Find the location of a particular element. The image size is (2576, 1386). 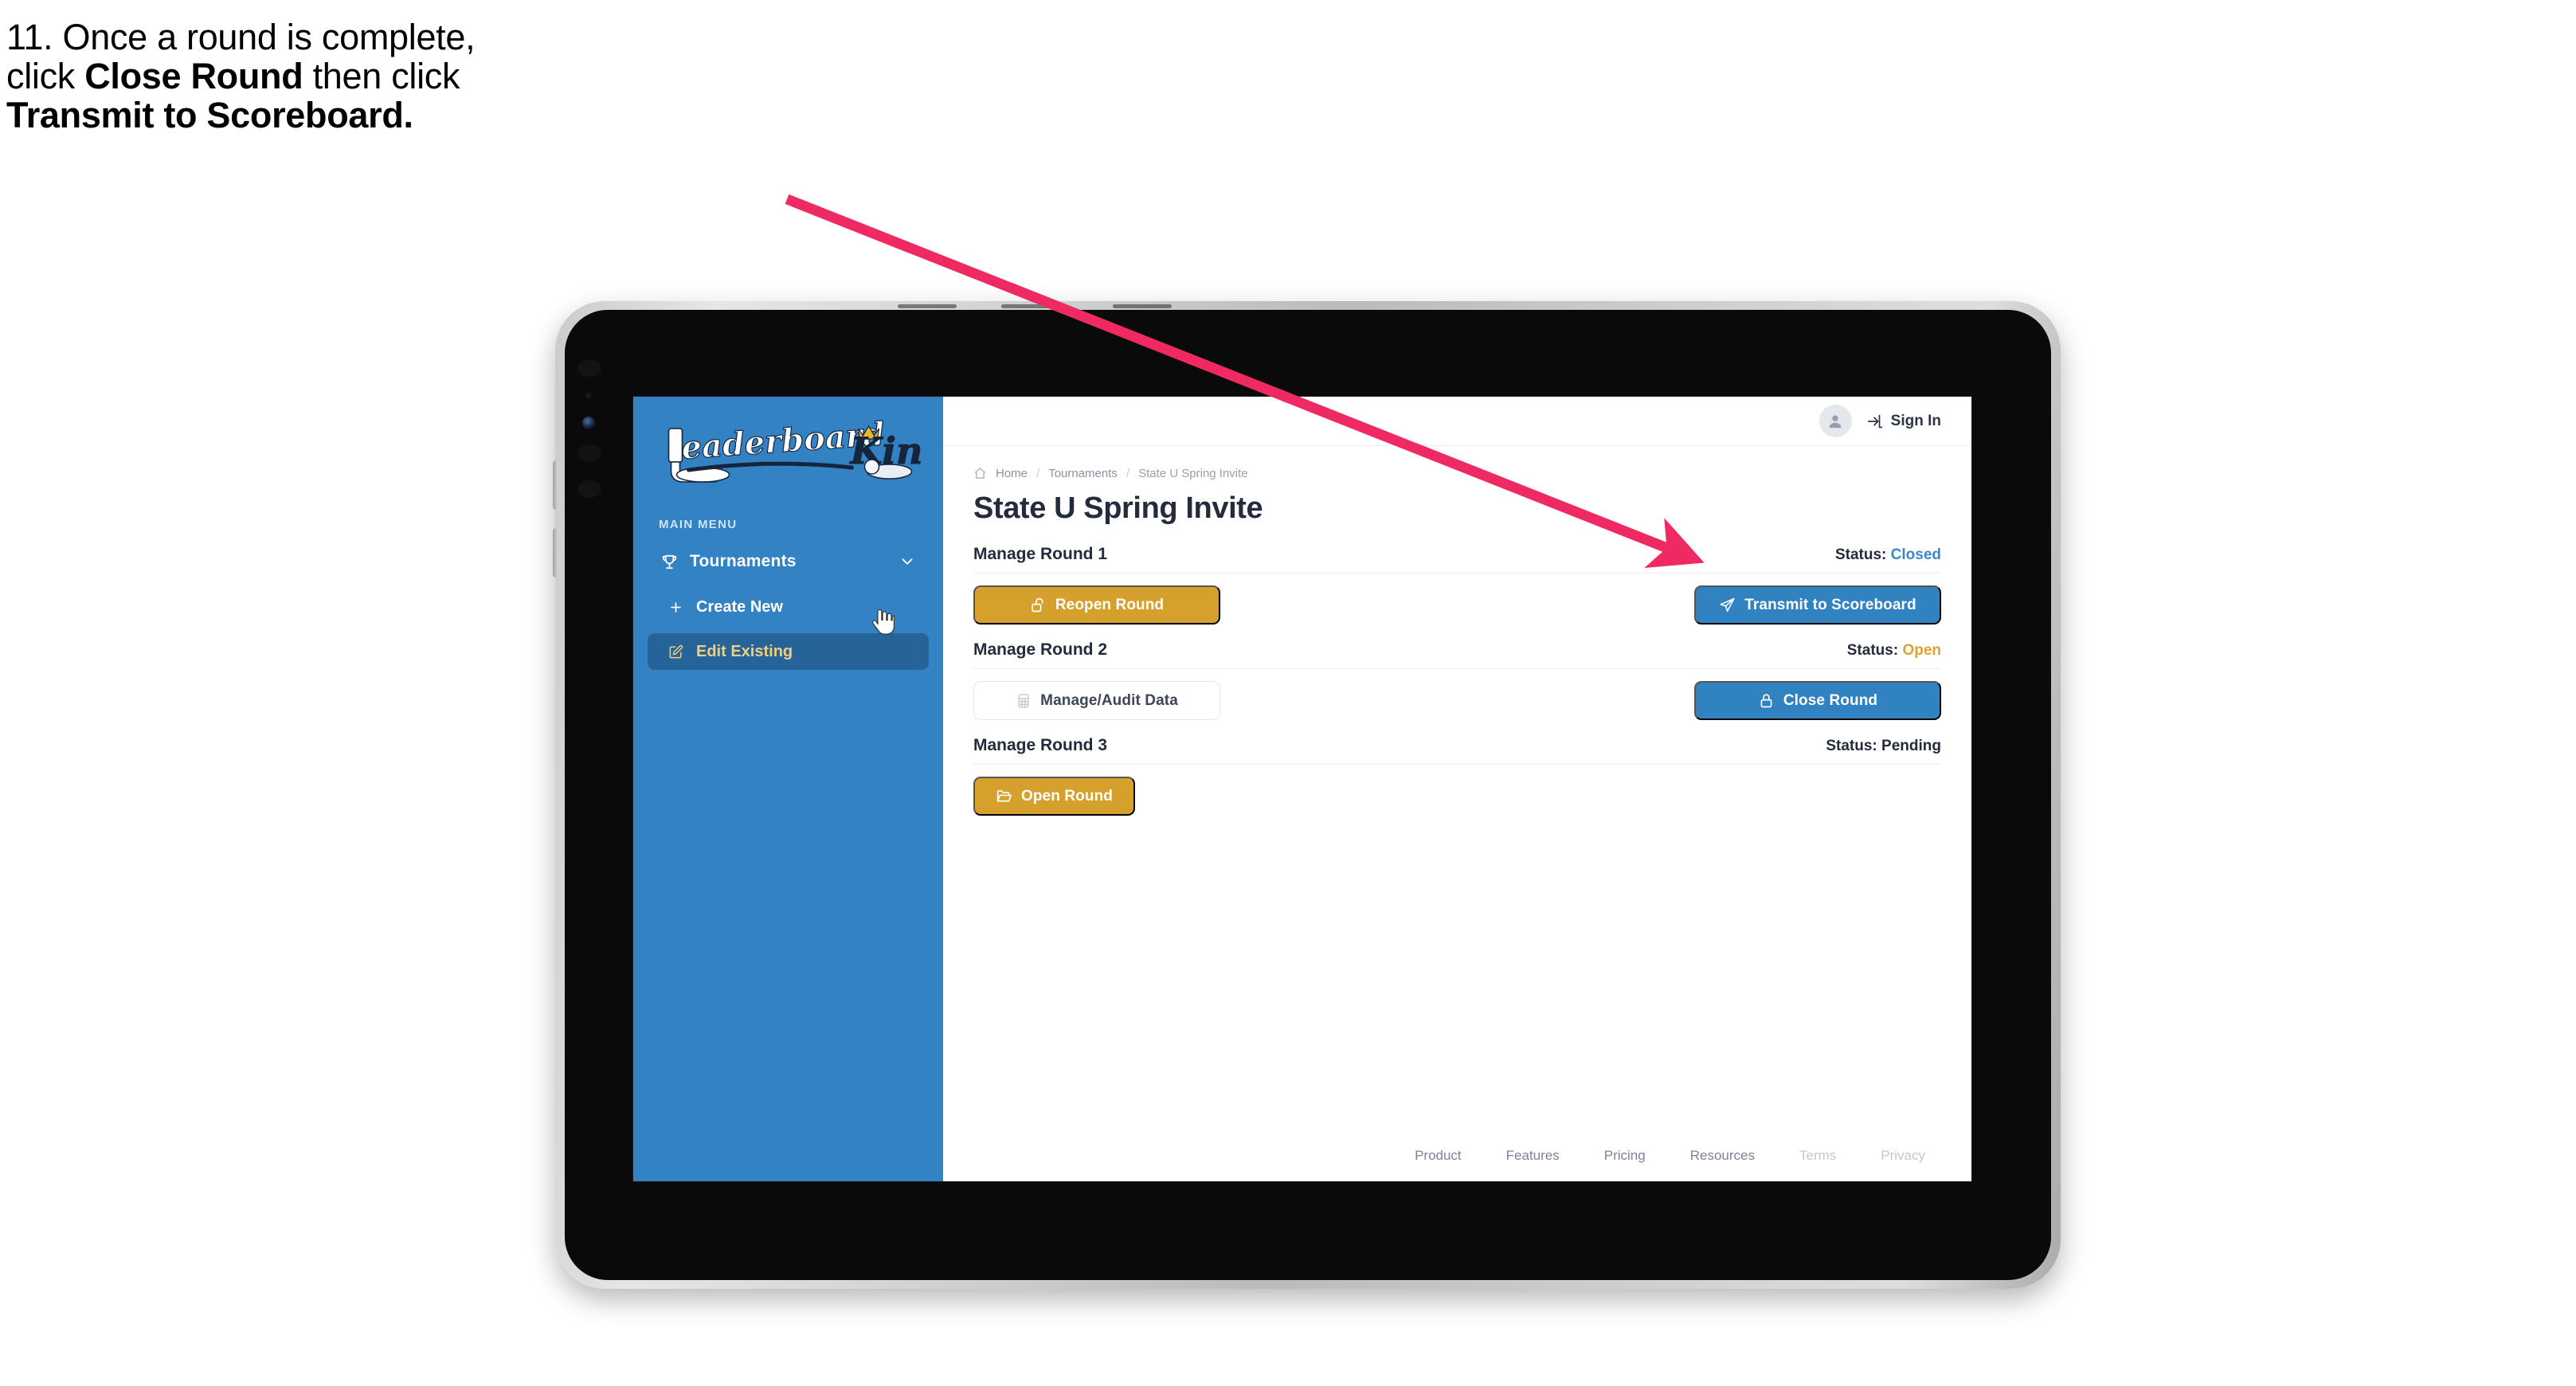

sidebar-item-label: Edit Existing is located at coordinates (744, 651).